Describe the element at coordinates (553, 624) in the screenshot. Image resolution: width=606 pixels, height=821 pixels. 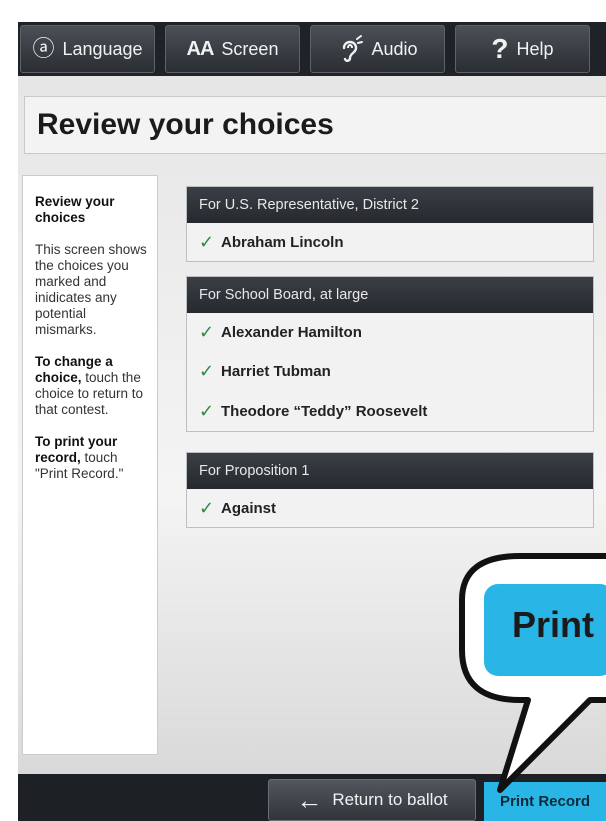
I see `callout-print-text: Print` at that location.